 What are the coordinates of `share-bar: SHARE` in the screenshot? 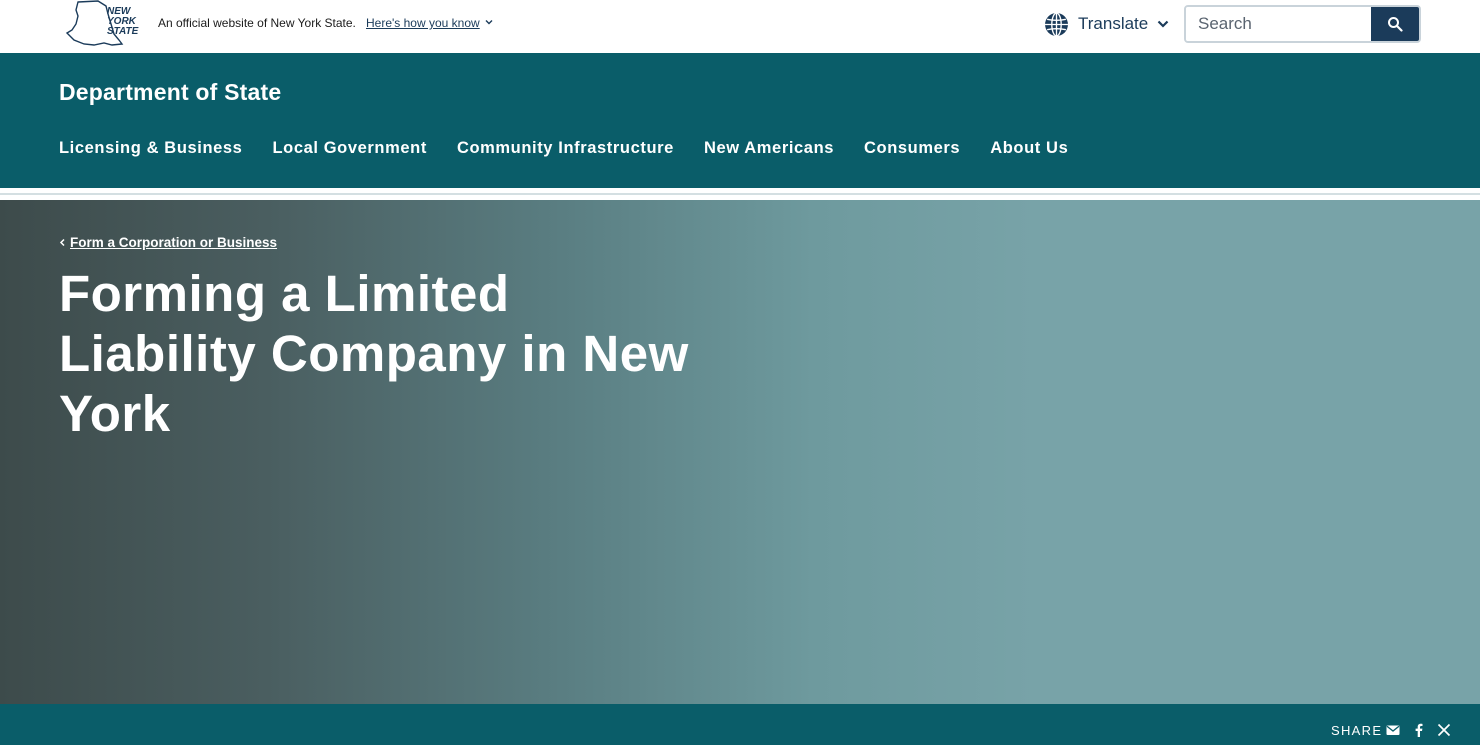 It's located at (740, 724).